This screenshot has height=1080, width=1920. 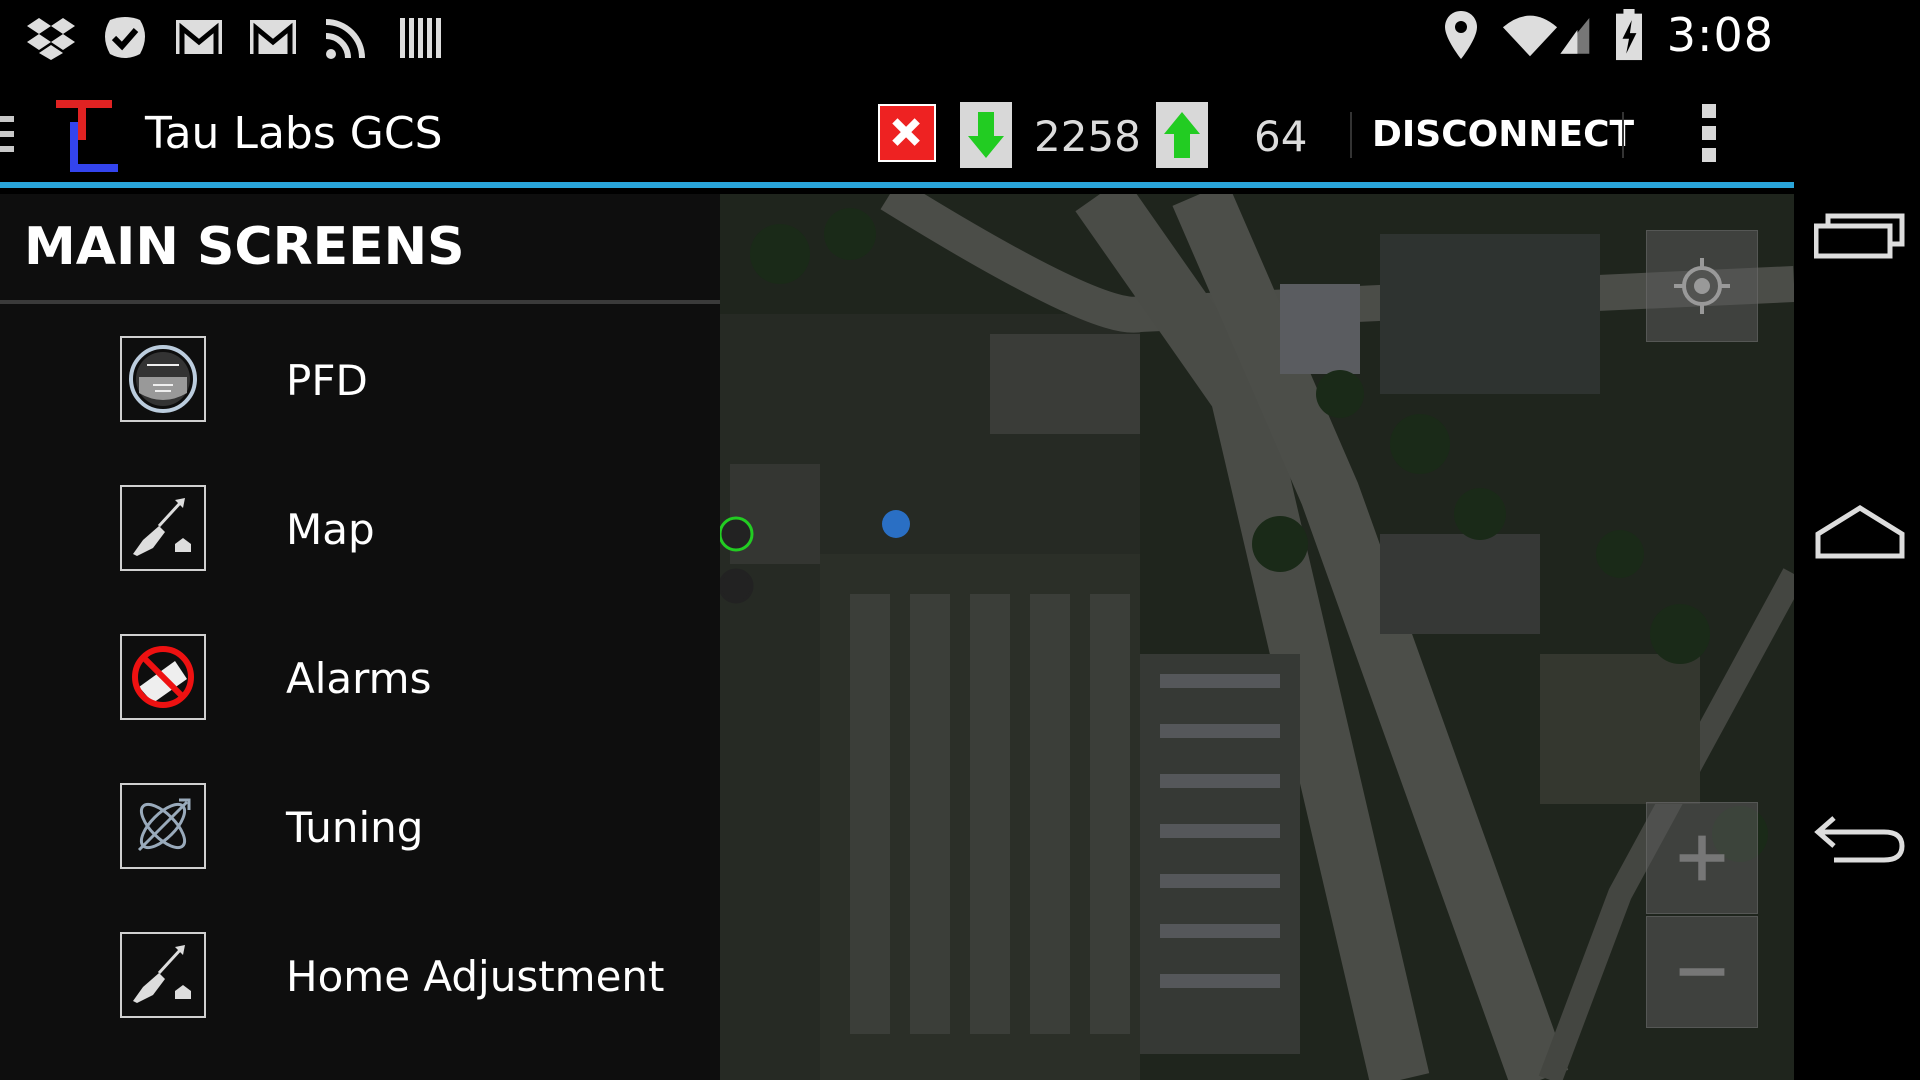 I want to click on system-nav-bar, so click(x=1857, y=540).